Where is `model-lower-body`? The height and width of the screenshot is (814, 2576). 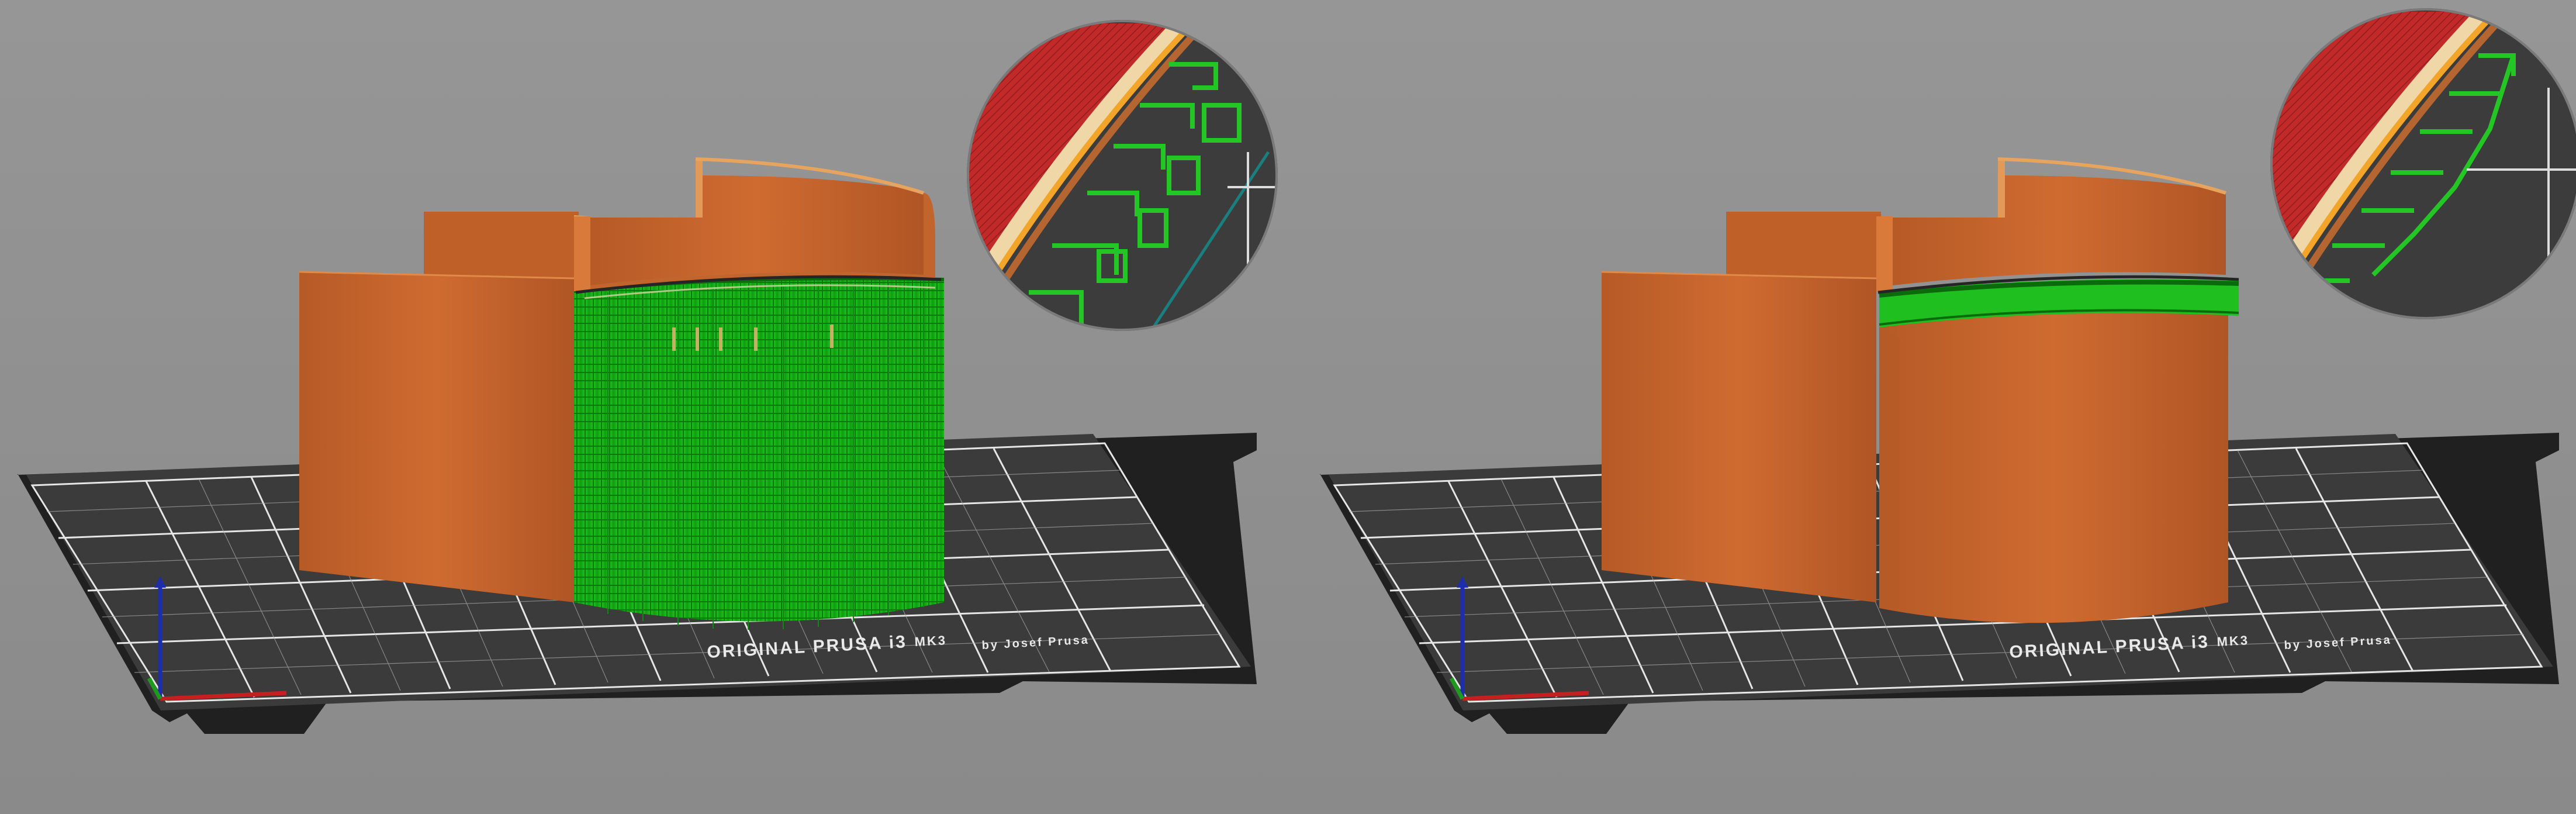 model-lower-body is located at coordinates (2053, 463).